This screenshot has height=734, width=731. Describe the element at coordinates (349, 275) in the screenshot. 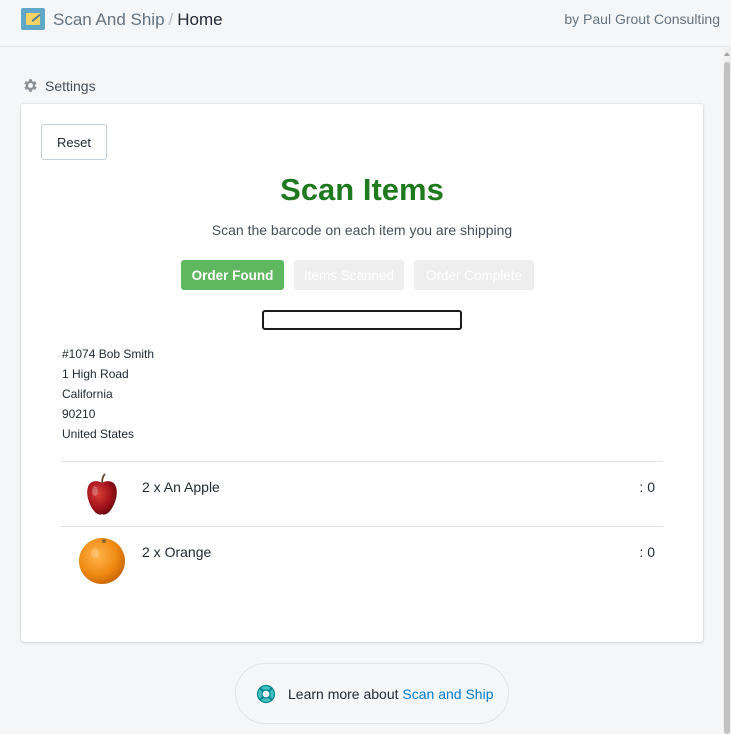

I see `step-items-scanned: Items Scanned` at that location.